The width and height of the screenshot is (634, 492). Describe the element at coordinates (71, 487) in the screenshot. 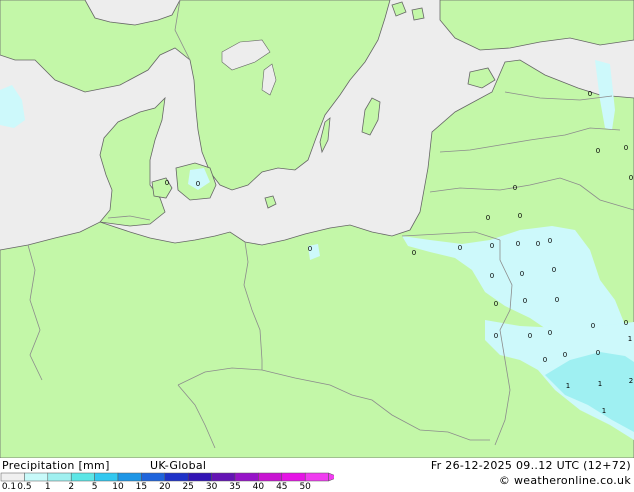

I see `scale-tick-label: 2` at that location.